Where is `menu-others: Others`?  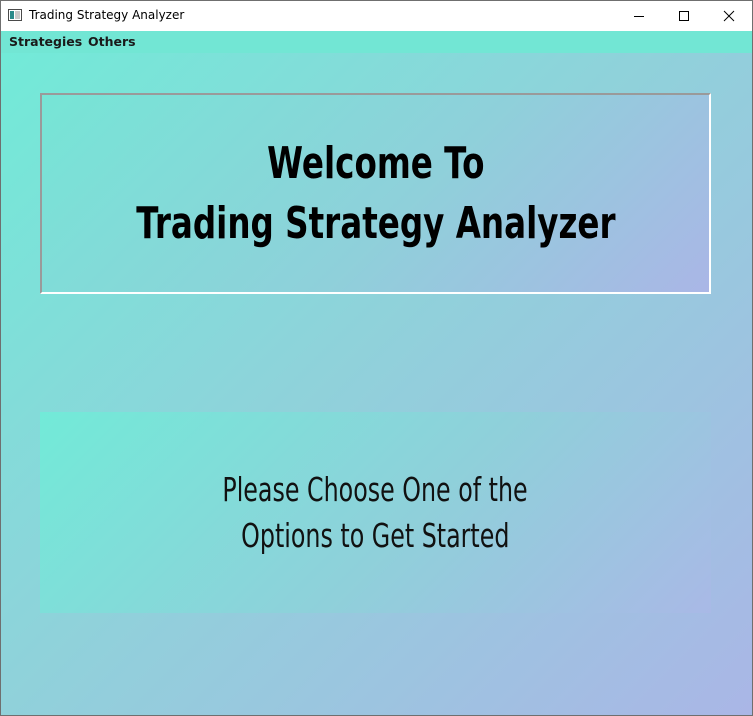
menu-others: Others is located at coordinates (112, 41).